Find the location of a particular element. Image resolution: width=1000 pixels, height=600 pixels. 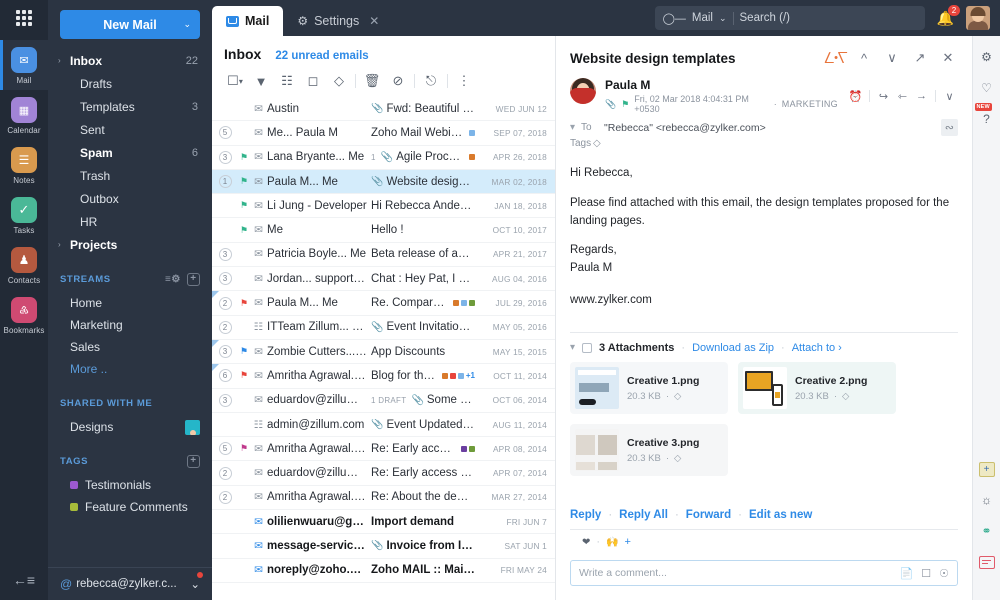

apps-grid-button is located at coordinates (24, 18).